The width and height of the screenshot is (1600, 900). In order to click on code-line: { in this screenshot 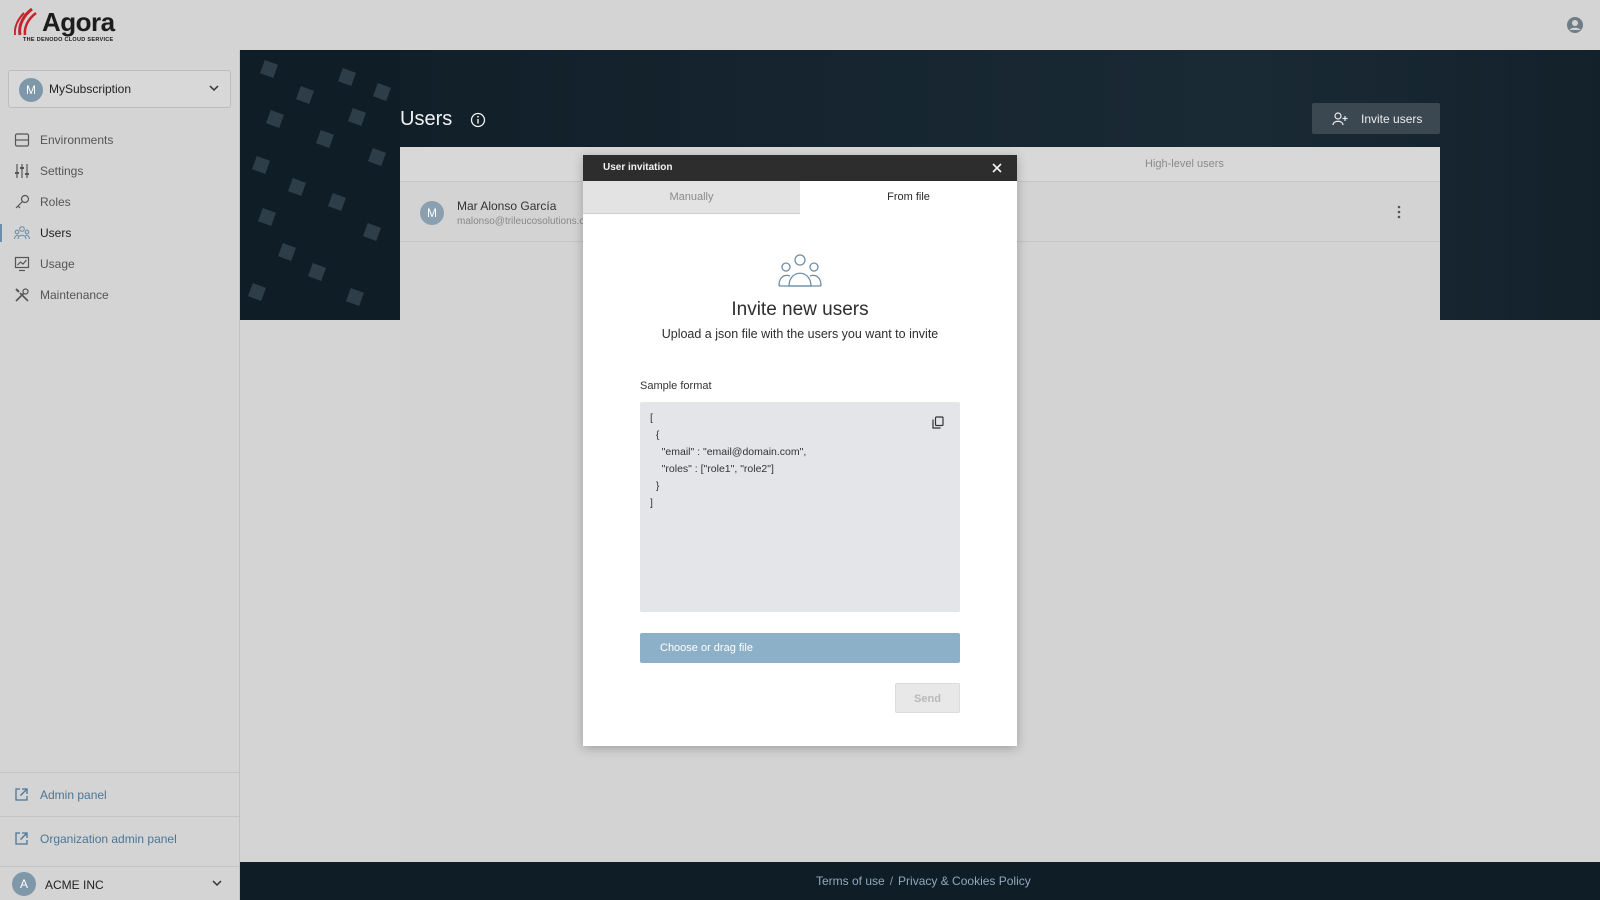, I will do `click(655, 435)`.